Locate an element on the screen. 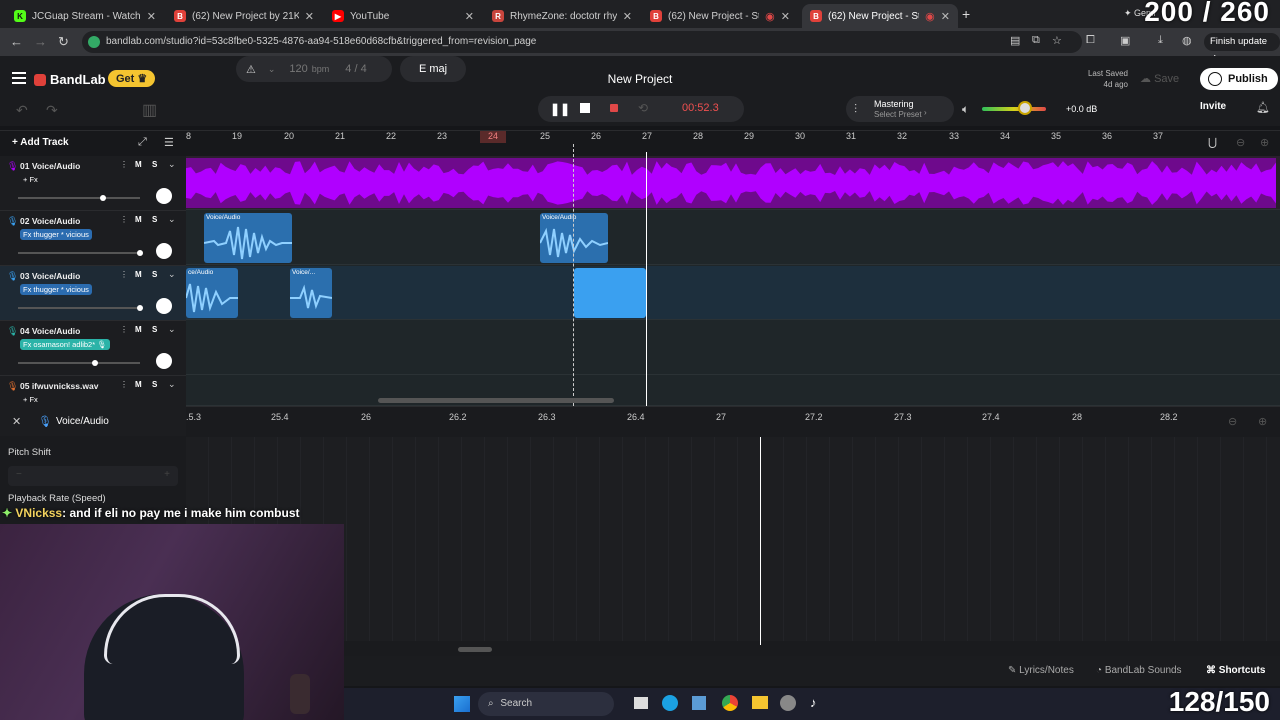 The width and height of the screenshot is (1280, 720). download-icon: ⤓ is located at coordinates (1160, 40).